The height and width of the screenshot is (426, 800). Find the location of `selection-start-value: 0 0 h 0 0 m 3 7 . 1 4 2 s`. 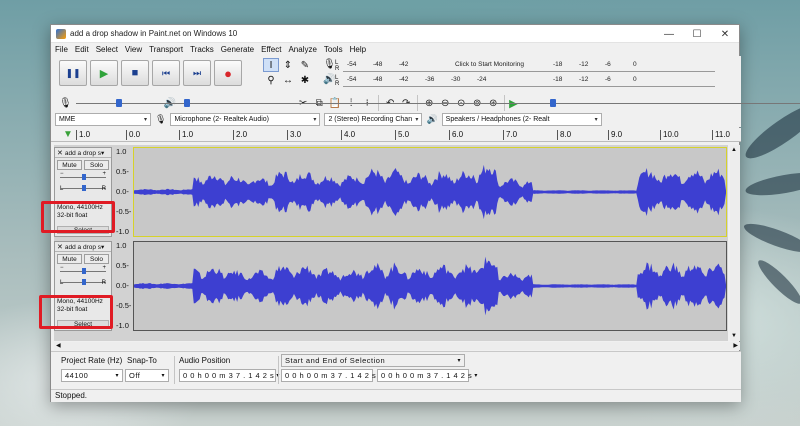

selection-start-value: 0 0 h 0 0 m 3 7 . 1 4 2 s is located at coordinates (331, 375).